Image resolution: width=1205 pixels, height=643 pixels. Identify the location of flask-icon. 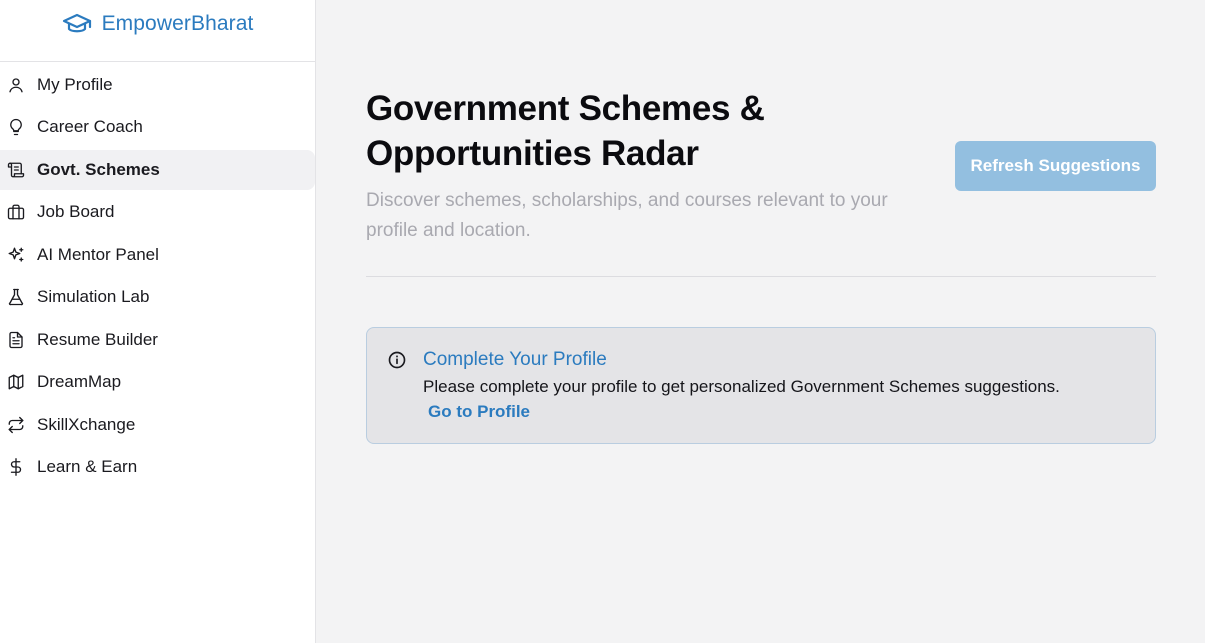
(16, 297).